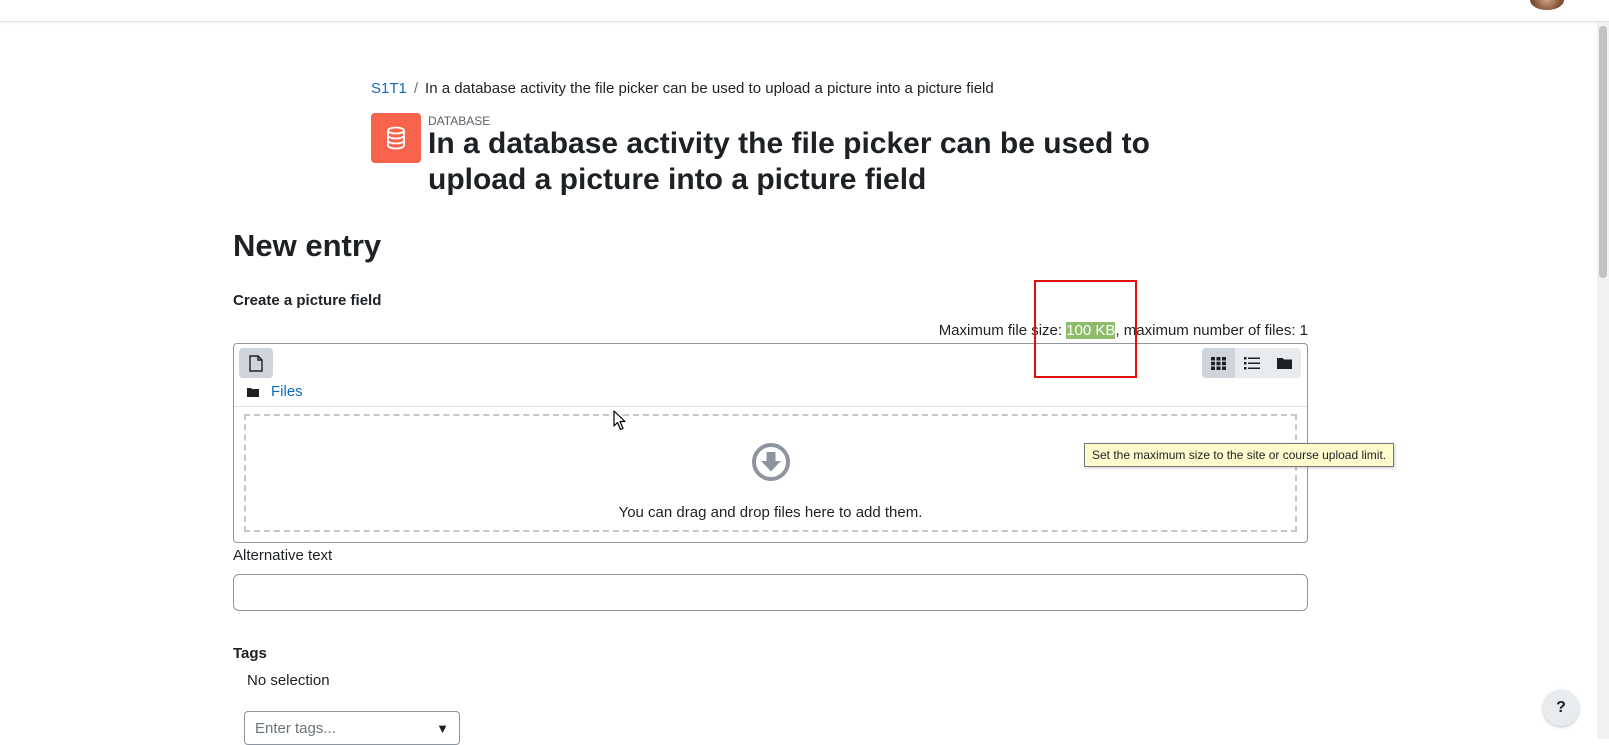  What do you see at coordinates (352, 728) in the screenshot?
I see `tags-input: Enter tags... ▼` at bounding box center [352, 728].